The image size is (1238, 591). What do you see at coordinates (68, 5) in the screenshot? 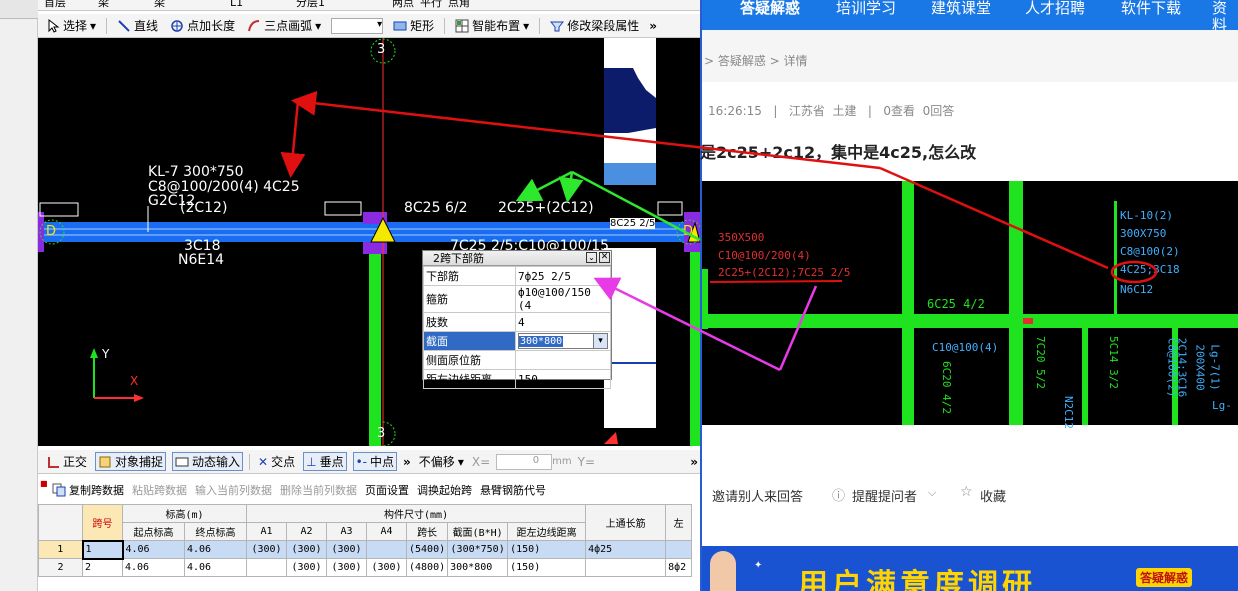
I see `floor-select: 首层` at bounding box center [68, 5].